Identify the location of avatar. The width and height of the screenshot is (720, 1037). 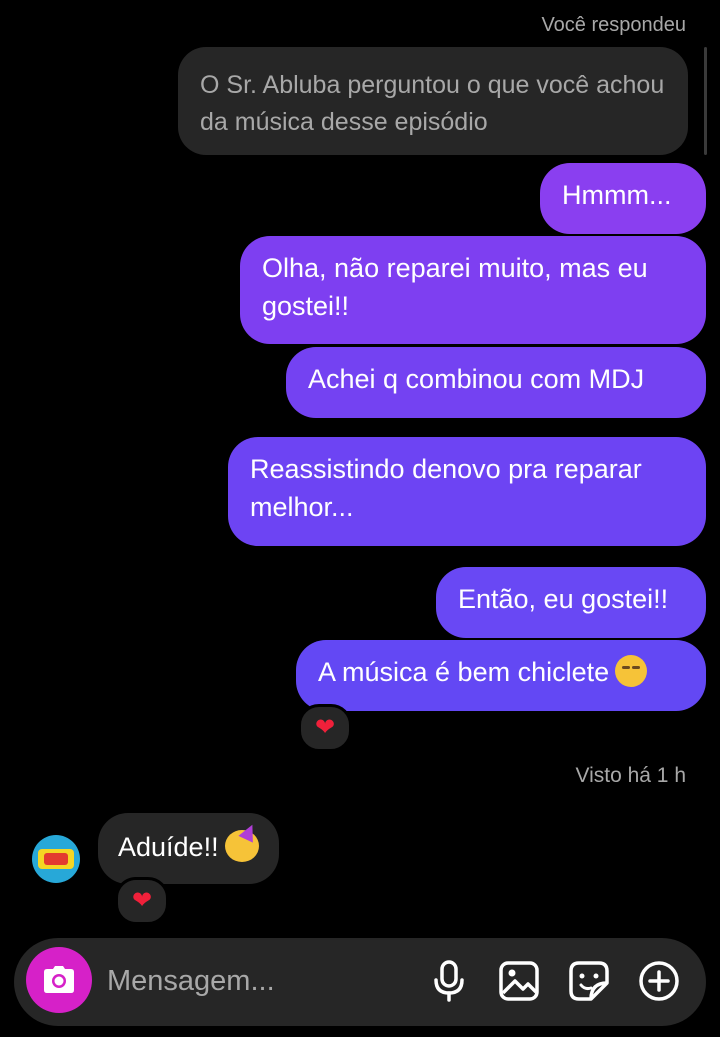
(56, 859).